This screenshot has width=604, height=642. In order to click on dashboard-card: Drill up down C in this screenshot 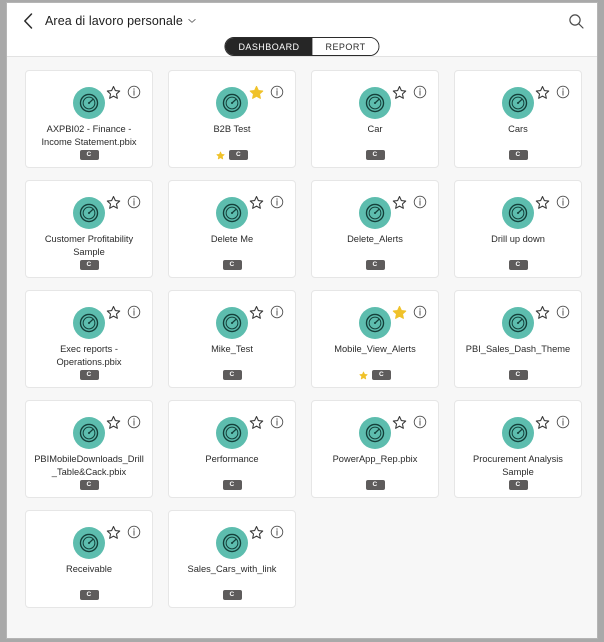, I will do `click(518, 229)`.